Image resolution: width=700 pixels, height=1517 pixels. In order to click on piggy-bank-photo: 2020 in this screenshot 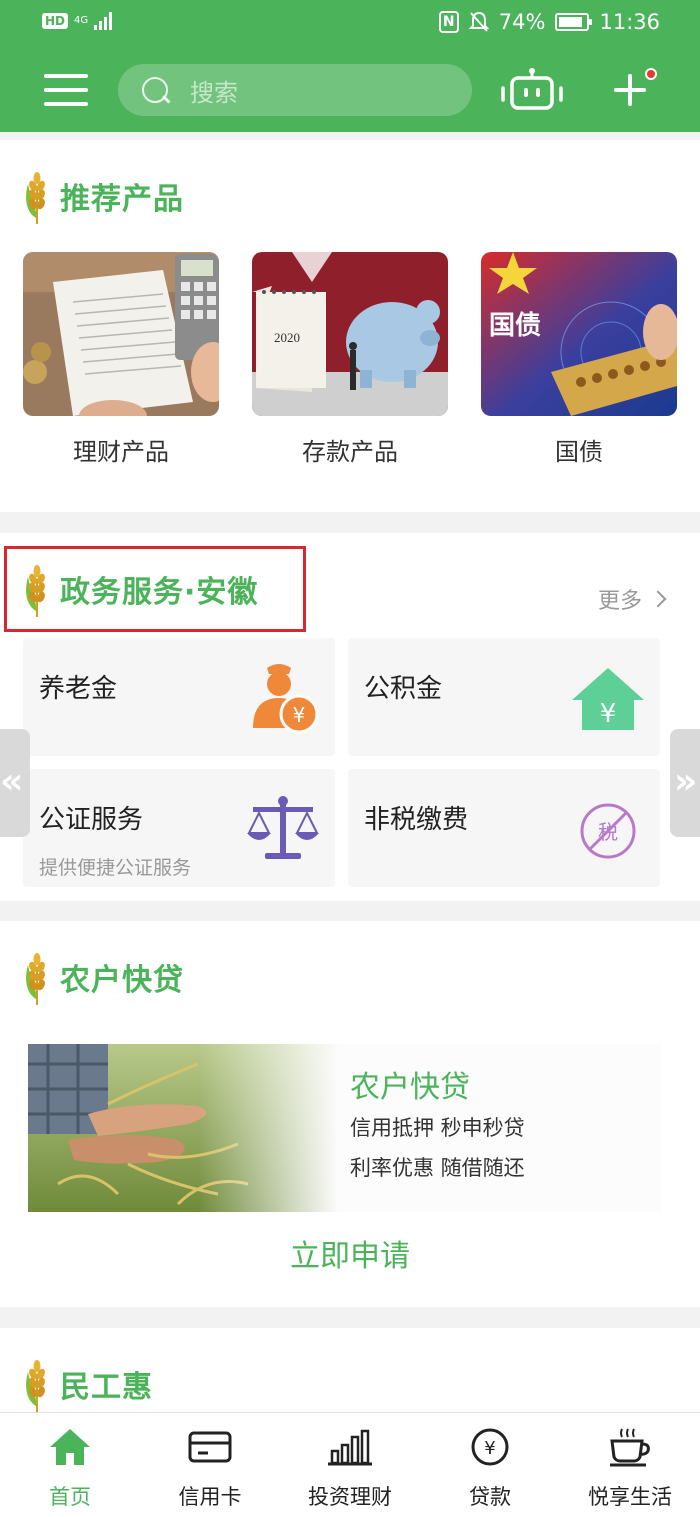, I will do `click(350, 334)`.